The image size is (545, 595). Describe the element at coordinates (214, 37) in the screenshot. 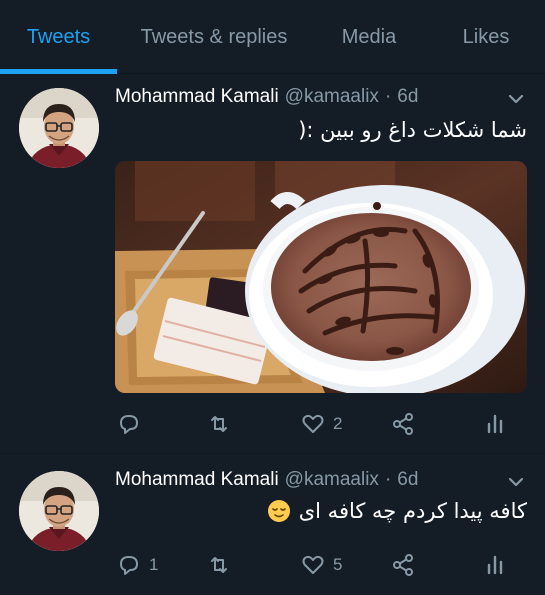

I see `tab-tweets-and-replies: Tweets & replies` at that location.